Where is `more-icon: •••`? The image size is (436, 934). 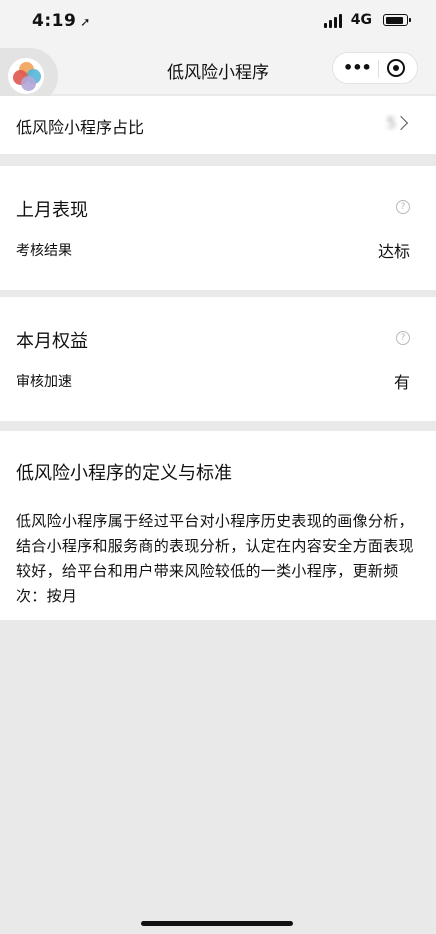
more-icon: ••• is located at coordinates (357, 68).